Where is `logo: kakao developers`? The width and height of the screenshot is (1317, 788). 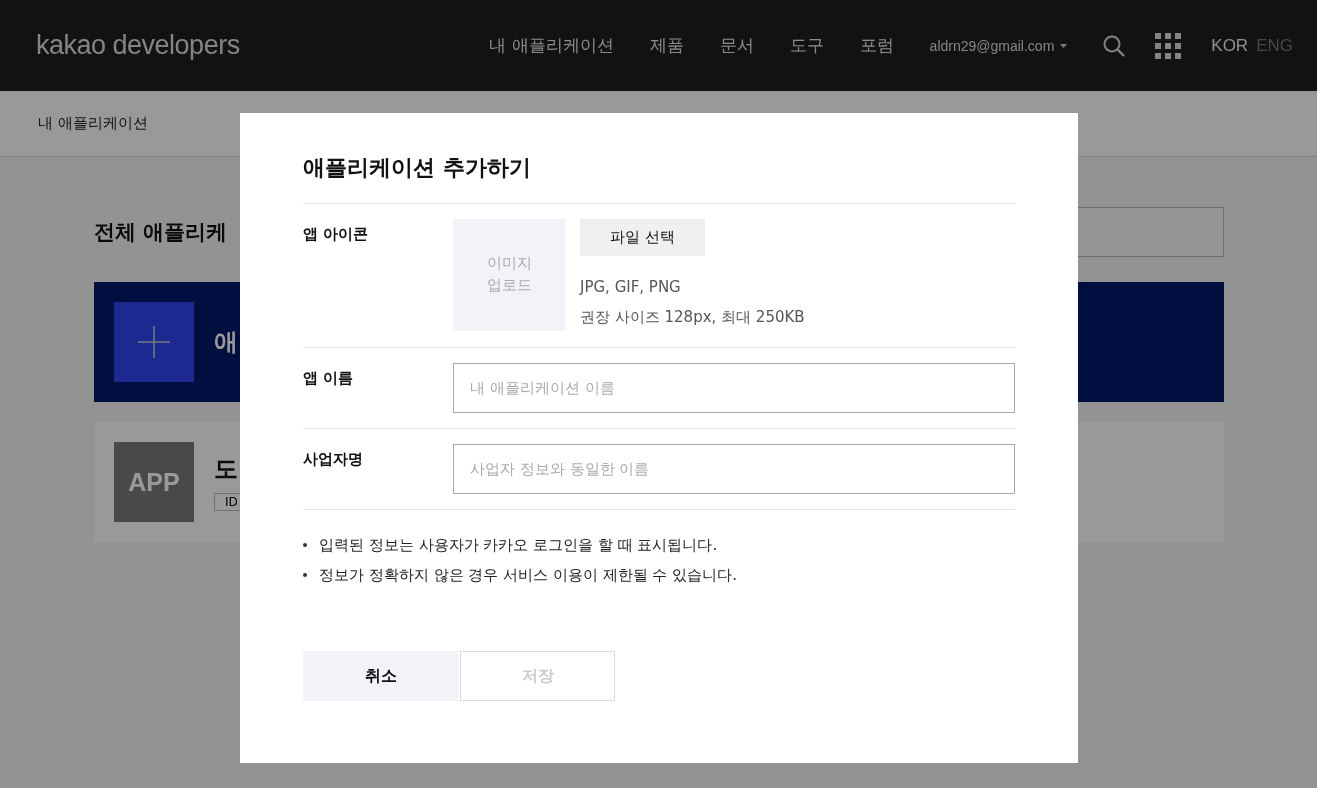
logo: kakao developers is located at coordinates (138, 45).